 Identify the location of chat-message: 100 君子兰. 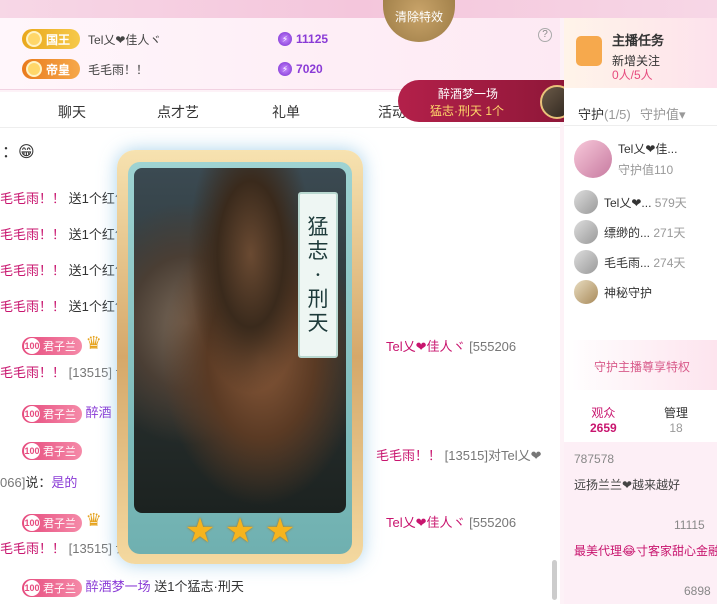
(52, 451).